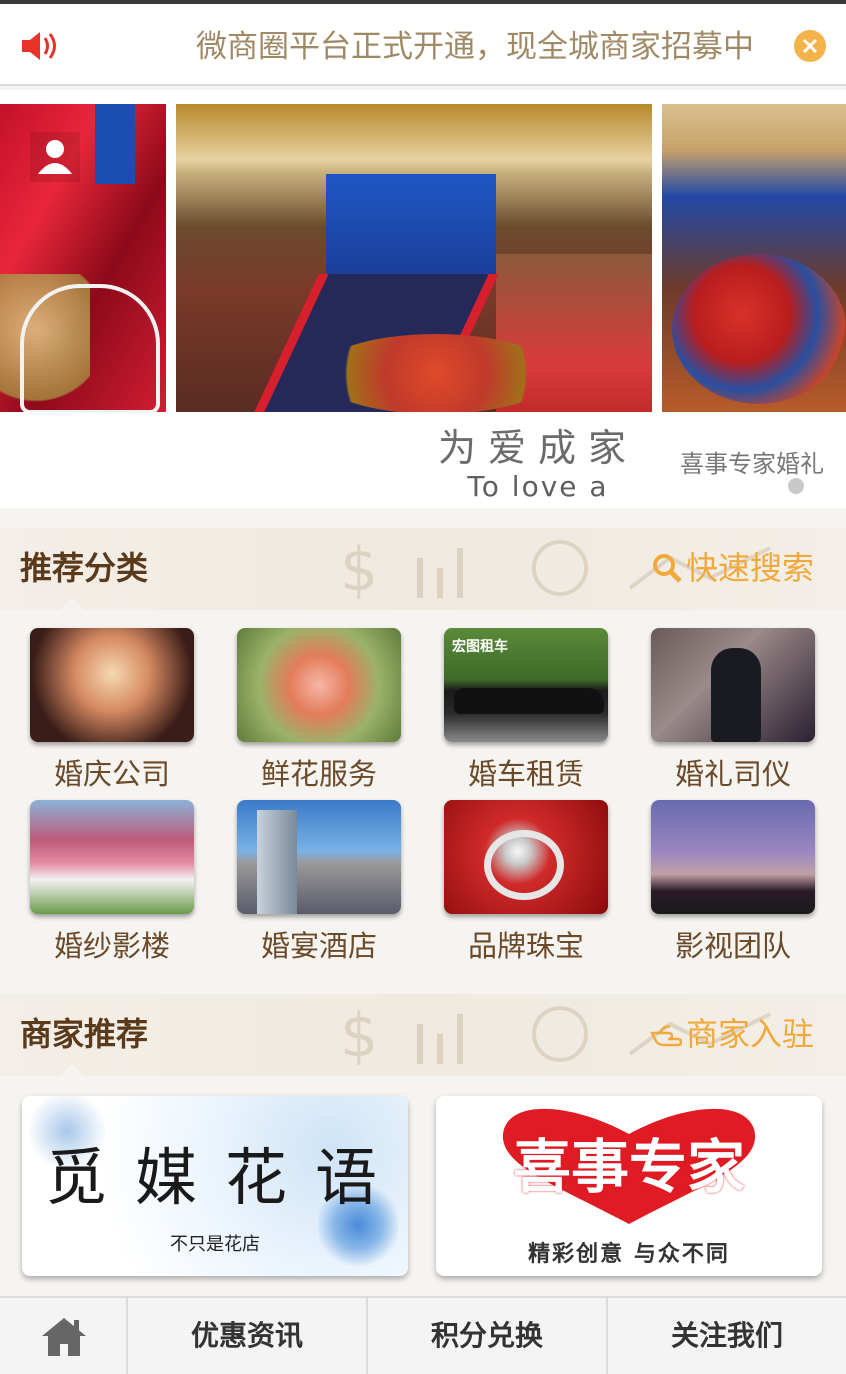 The width and height of the screenshot is (846, 1374). I want to click on category-host: 婚礼司仪, so click(733, 710).